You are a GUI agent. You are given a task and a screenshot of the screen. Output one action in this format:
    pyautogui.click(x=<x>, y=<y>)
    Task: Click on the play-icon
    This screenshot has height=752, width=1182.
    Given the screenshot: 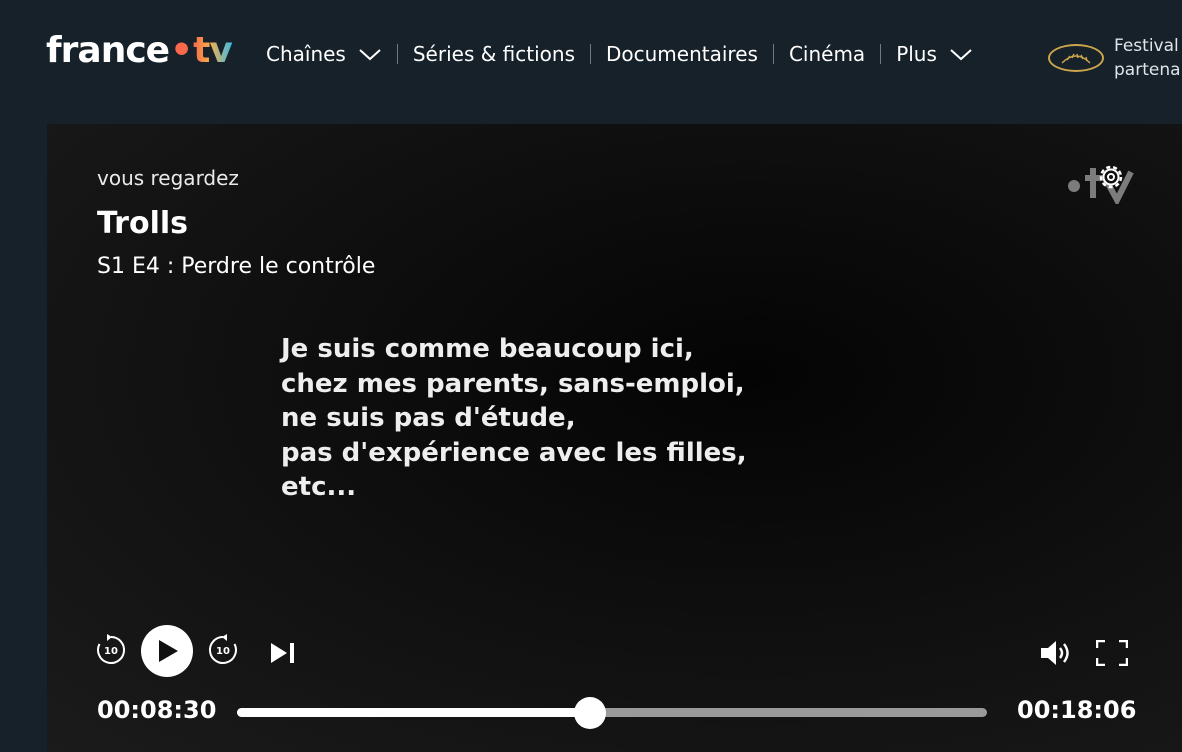 What is the action you would take?
    pyautogui.click(x=168, y=651)
    